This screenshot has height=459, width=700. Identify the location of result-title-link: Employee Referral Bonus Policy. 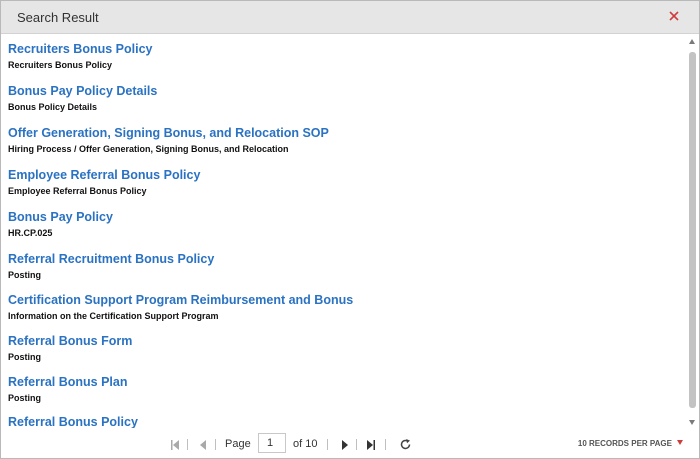
(104, 175).